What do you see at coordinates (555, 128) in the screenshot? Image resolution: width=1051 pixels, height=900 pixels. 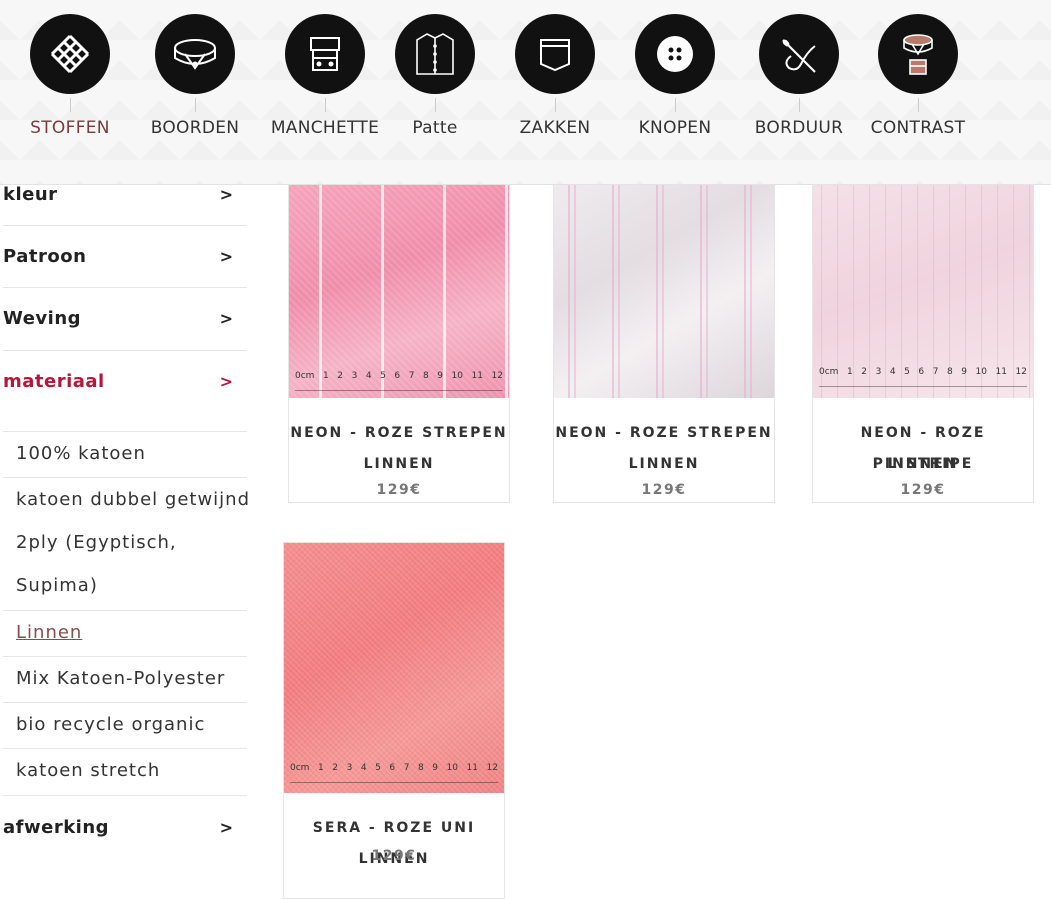 I see `nav-label: ZAKKEN` at bounding box center [555, 128].